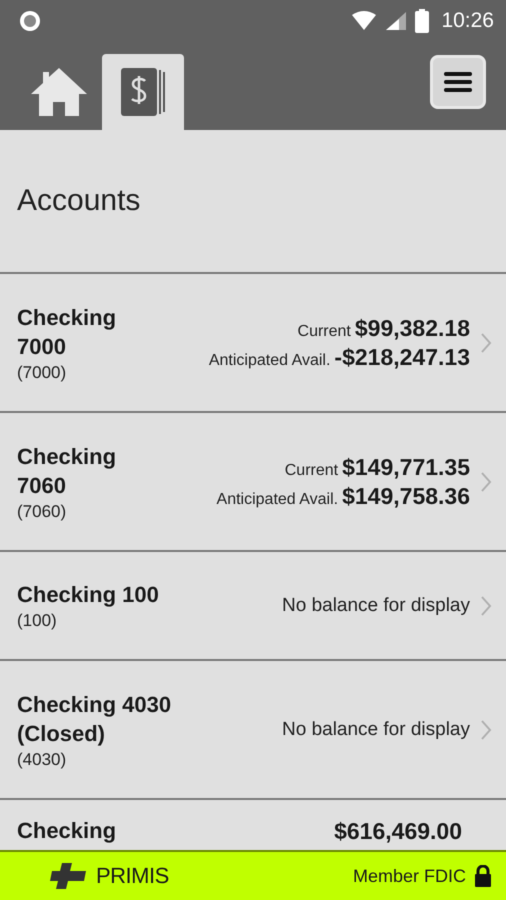  I want to click on status-time: 10:26, so click(467, 21).